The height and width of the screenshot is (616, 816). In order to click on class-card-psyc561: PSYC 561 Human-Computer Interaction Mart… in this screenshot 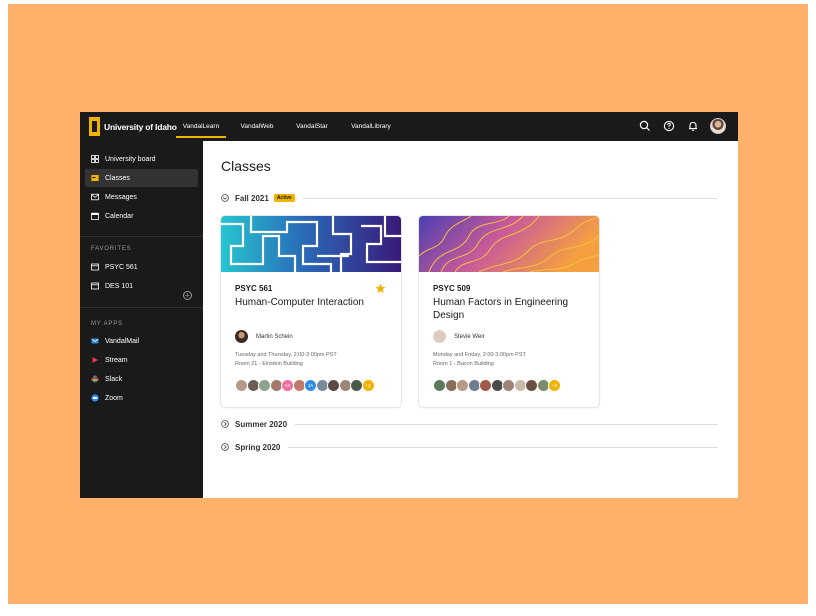, I will do `click(311, 311)`.